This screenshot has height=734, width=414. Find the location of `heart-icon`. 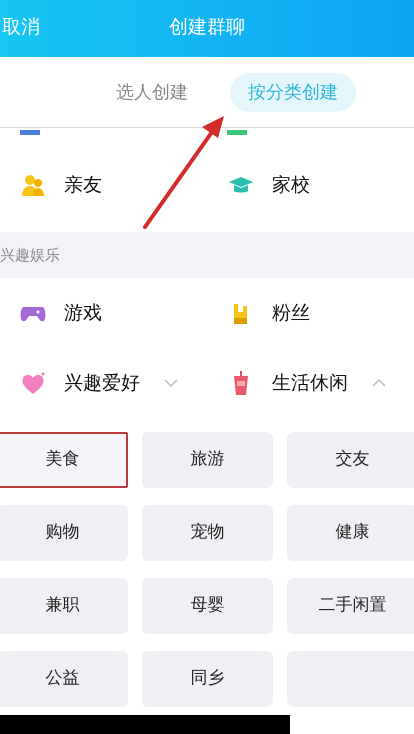

heart-icon is located at coordinates (33, 383).